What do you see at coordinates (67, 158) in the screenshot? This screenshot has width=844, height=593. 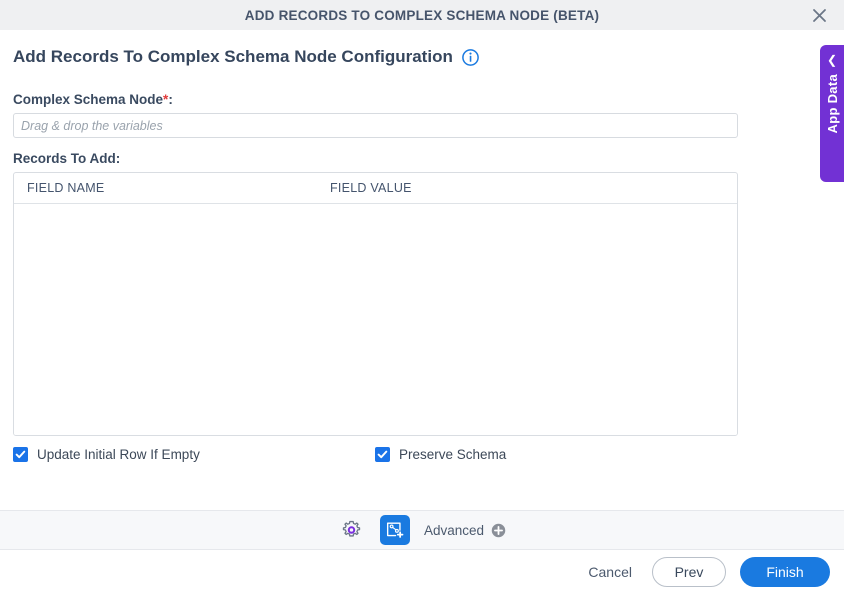 I see `records-to-add-label: Records To Add:` at bounding box center [67, 158].